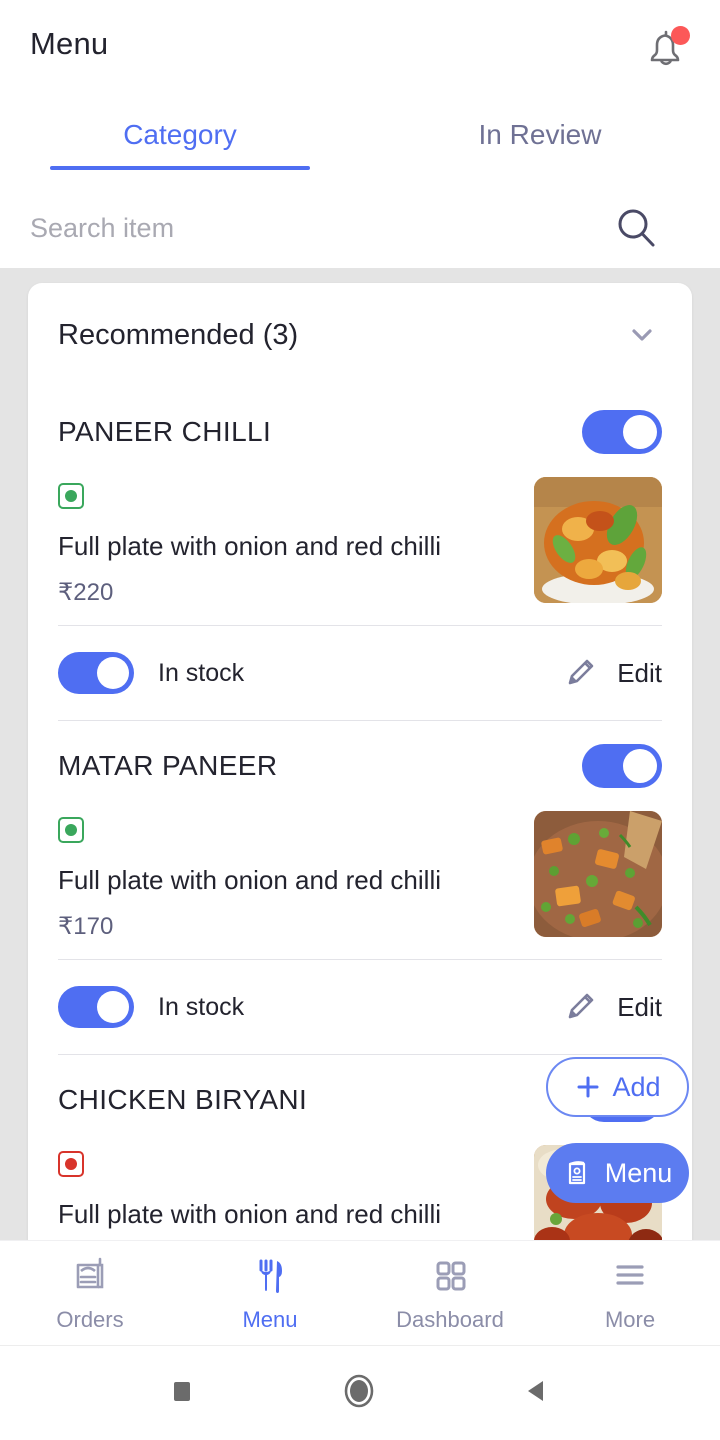  What do you see at coordinates (270, 1319) in the screenshot?
I see `nav-label-menu: Menu` at bounding box center [270, 1319].